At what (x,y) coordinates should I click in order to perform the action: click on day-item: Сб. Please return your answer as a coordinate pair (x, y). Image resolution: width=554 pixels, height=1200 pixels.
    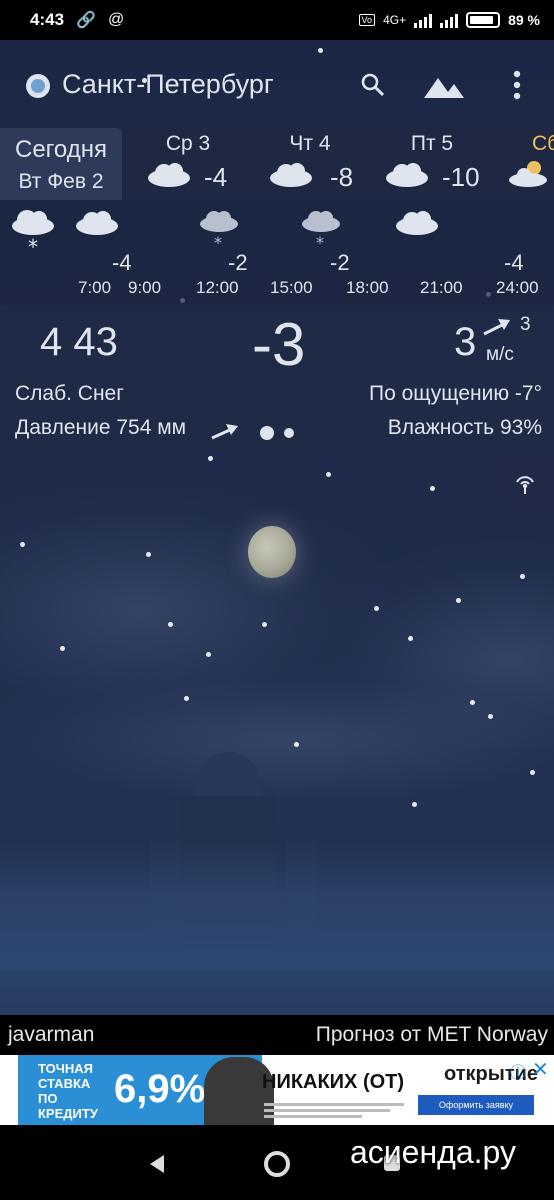
    Looking at the image, I should click on (527, 144).